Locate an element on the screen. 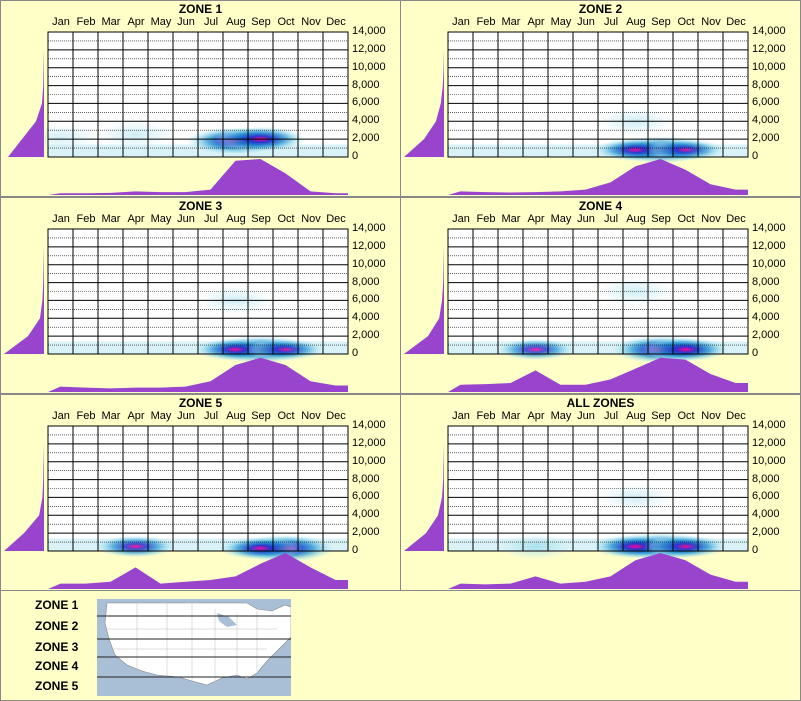  zone-label-1: ZONE 1 is located at coordinates (57, 605).